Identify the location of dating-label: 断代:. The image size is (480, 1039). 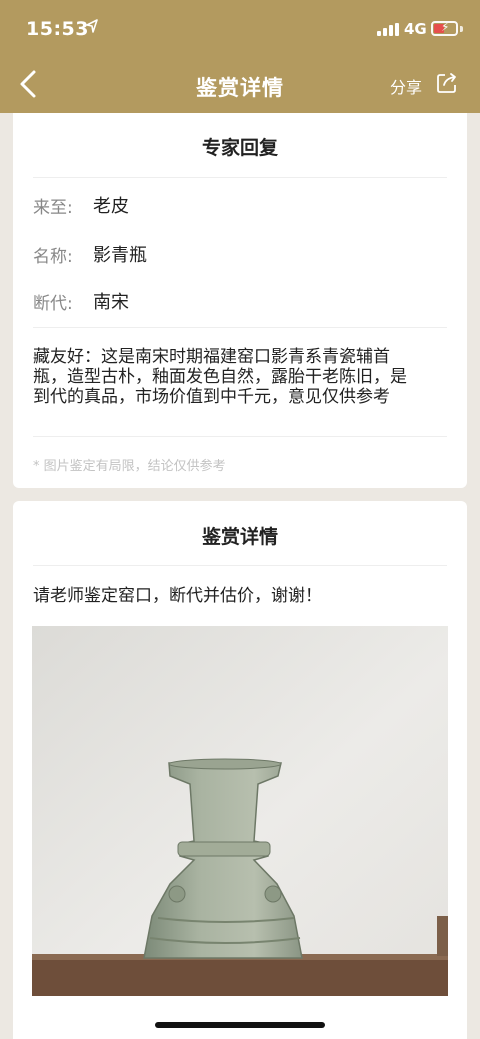
(53, 304).